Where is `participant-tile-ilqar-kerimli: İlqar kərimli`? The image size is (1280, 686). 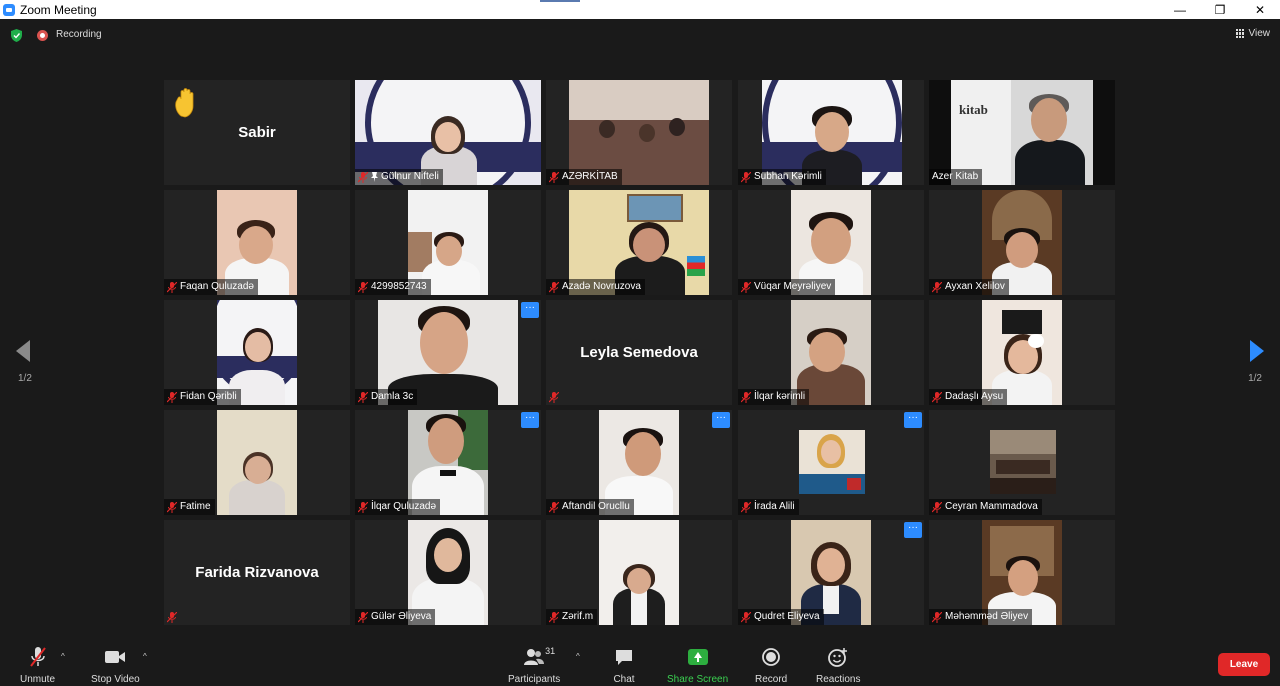
participant-tile-ilqar-kerimli: İlqar kərimli is located at coordinates (831, 352).